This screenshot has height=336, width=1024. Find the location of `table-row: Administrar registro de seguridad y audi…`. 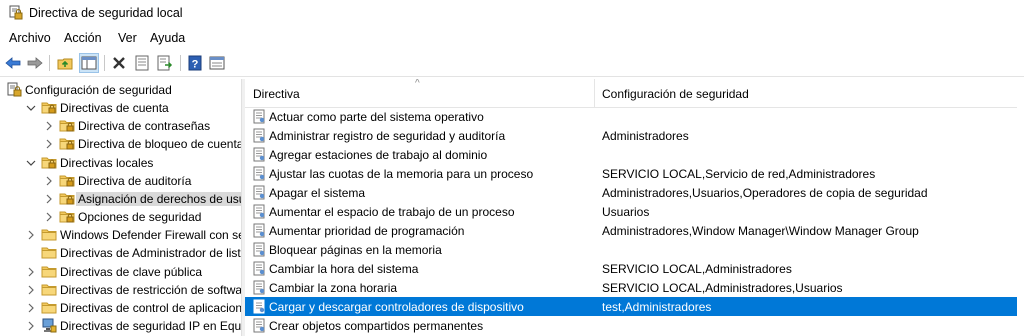

table-row: Administrar registro de seguridad y audi… is located at coordinates (631, 135).